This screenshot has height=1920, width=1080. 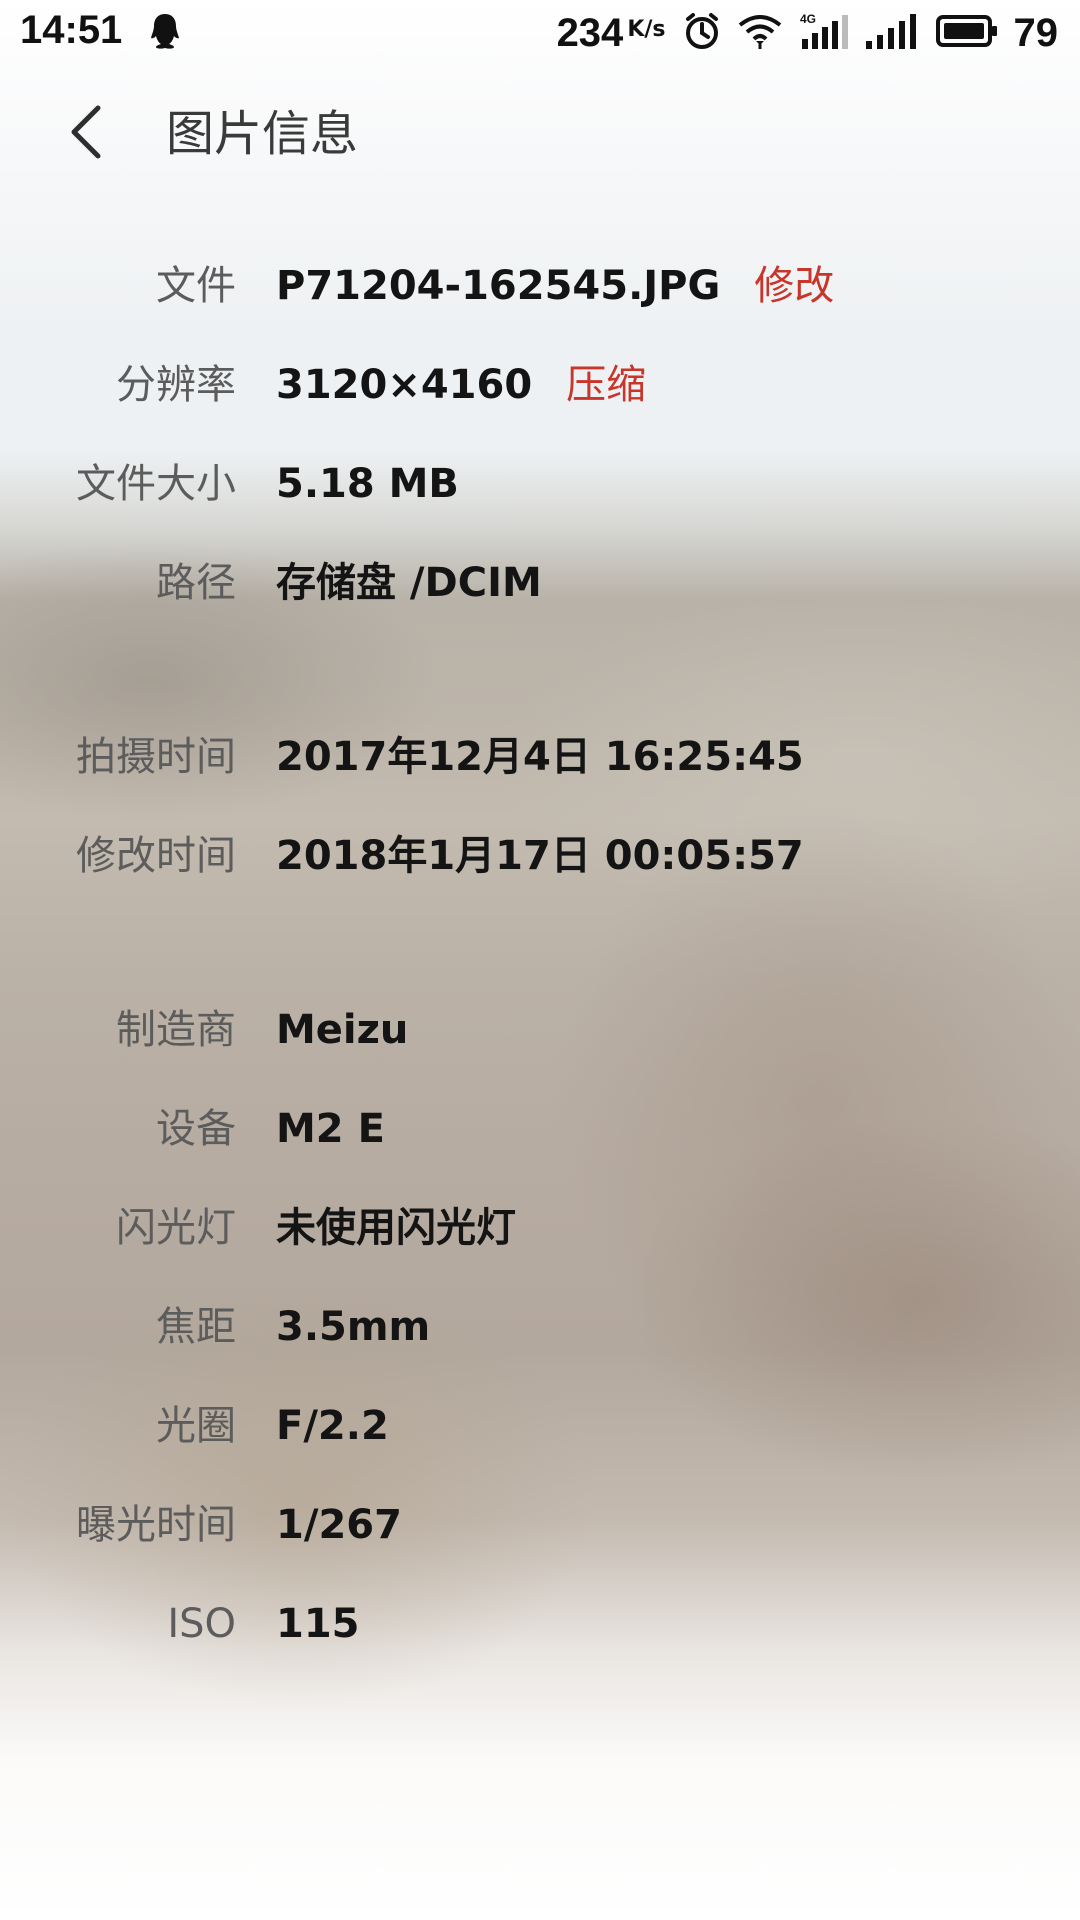 I want to click on chevron-left-icon, so click(x=86, y=134).